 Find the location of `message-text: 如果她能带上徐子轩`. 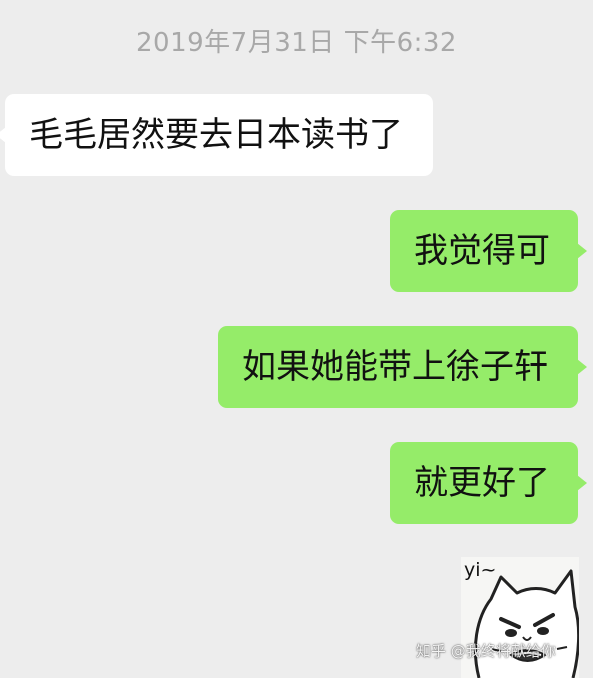

message-text: 如果她能带上徐子轩 is located at coordinates (395, 367).